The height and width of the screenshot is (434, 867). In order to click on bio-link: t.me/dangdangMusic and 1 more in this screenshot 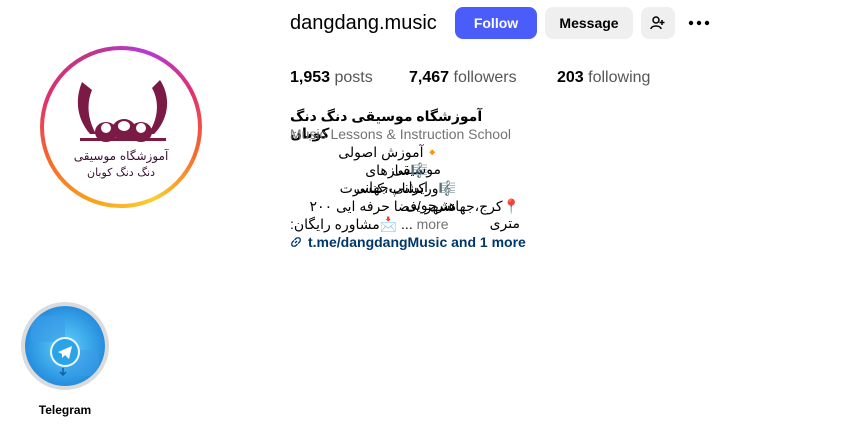, I will do `click(408, 242)`.